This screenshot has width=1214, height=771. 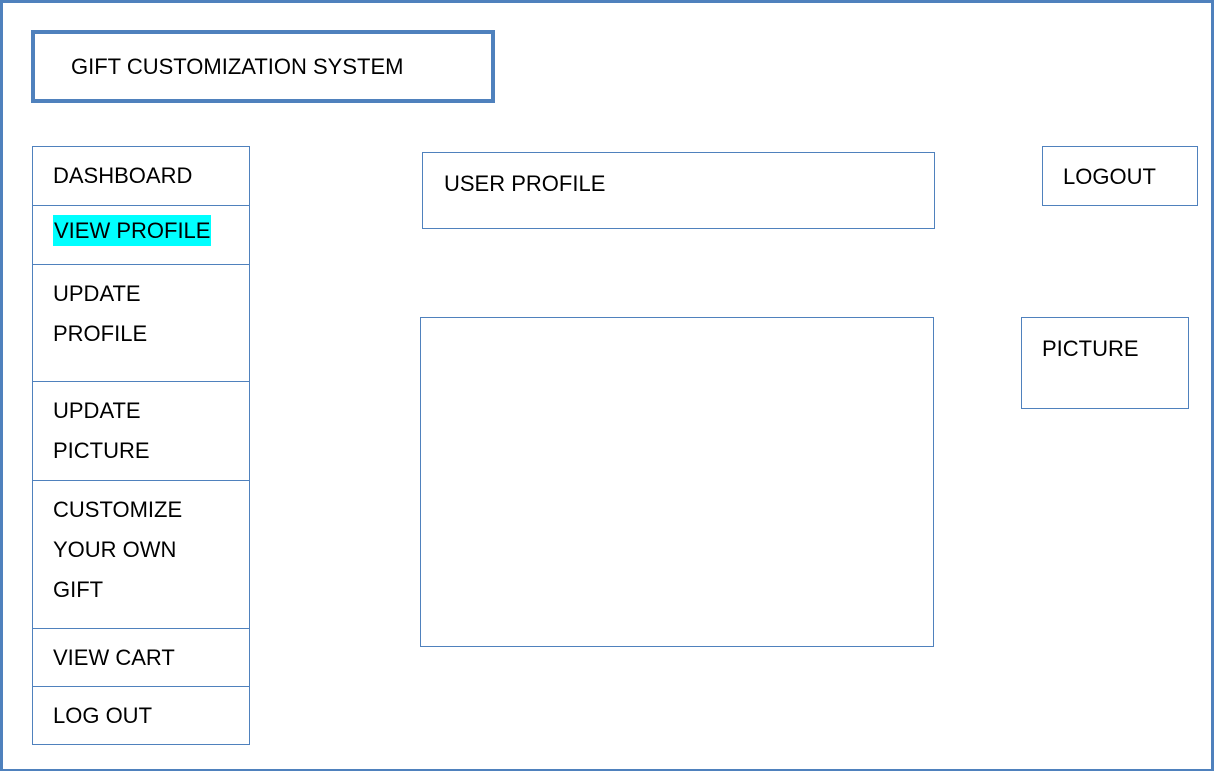 What do you see at coordinates (118, 549) in the screenshot?
I see `sidebar-item-label: CUSTOMIZE YOUR OWN GIFT` at bounding box center [118, 549].